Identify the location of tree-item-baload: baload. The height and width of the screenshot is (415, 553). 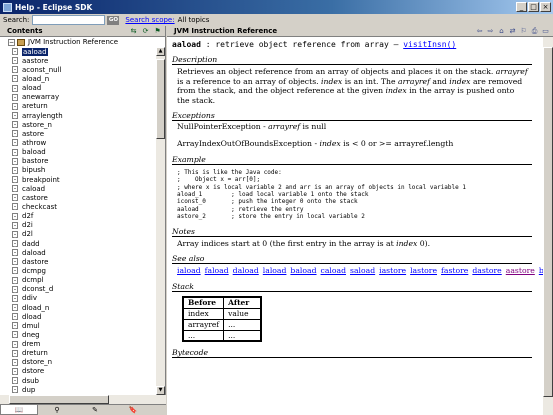
(78, 152).